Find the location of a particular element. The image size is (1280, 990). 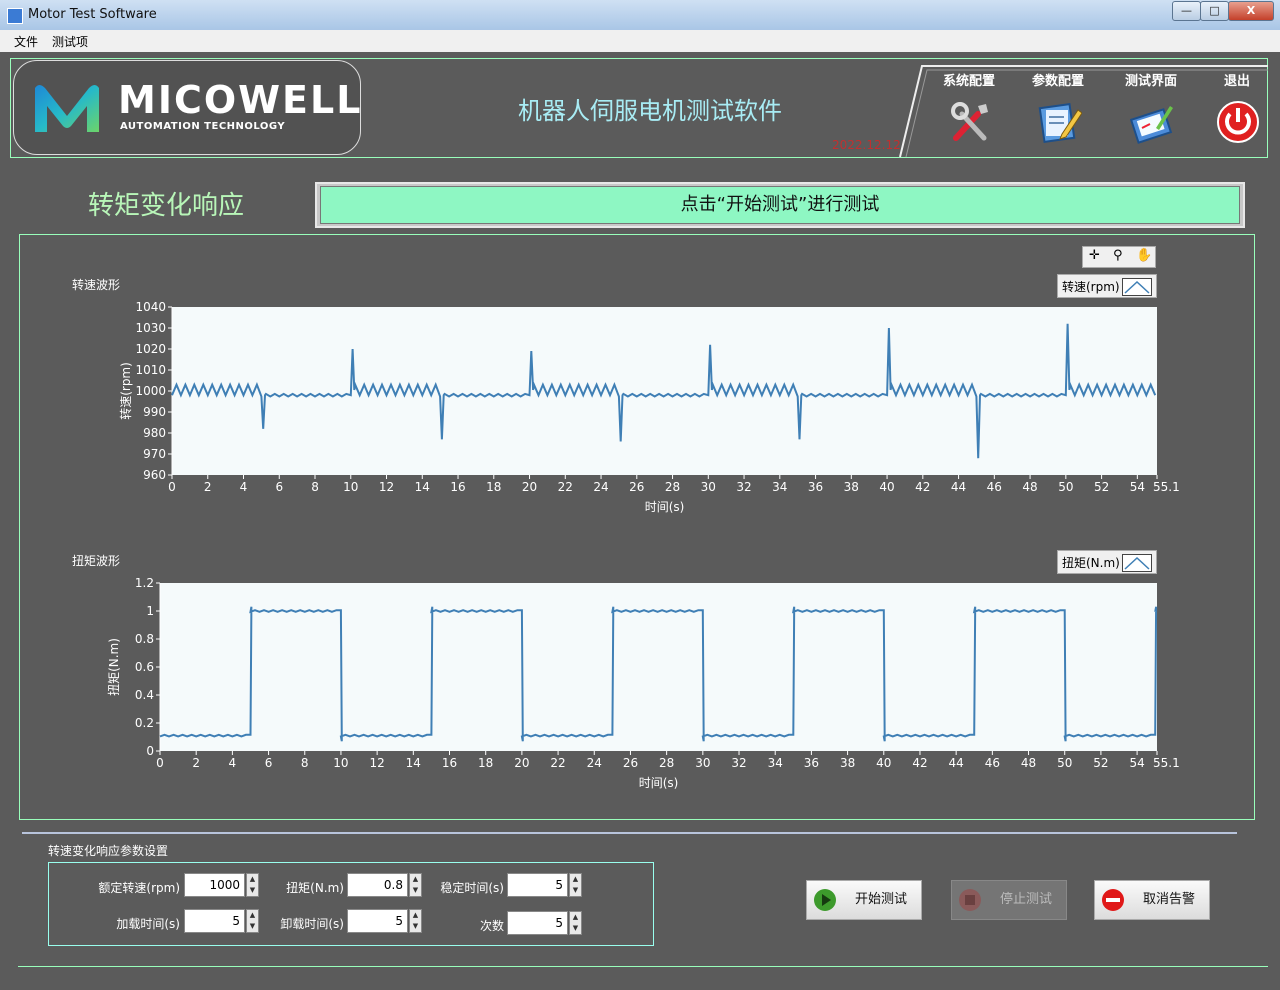

count-input: 5 is located at coordinates (537, 923).